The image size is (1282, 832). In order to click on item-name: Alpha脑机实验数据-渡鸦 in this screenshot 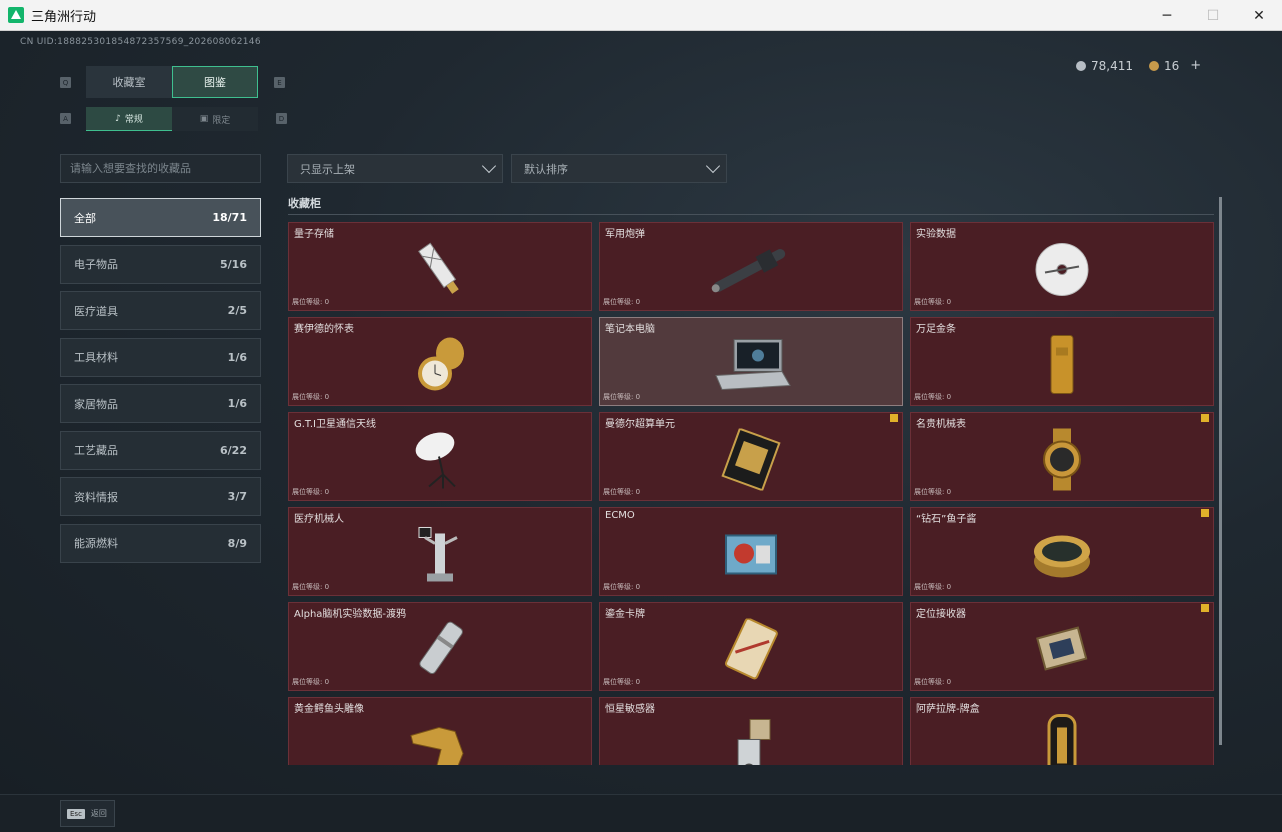, I will do `click(350, 614)`.